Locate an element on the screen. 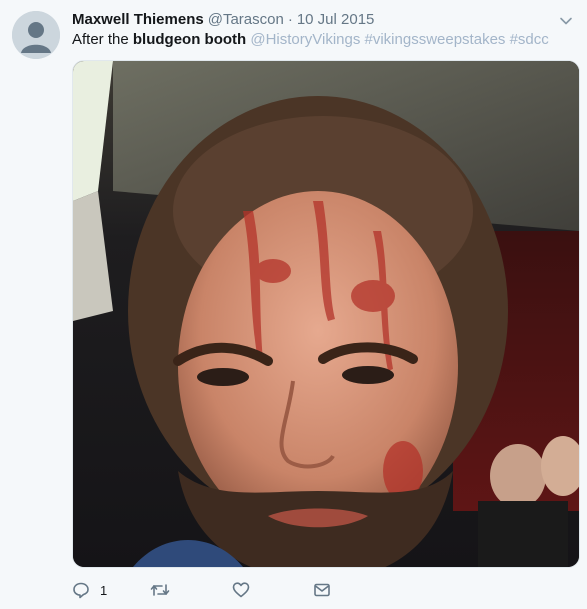 This screenshot has height=609, width=587. author-avatar is located at coordinates (36, 35).